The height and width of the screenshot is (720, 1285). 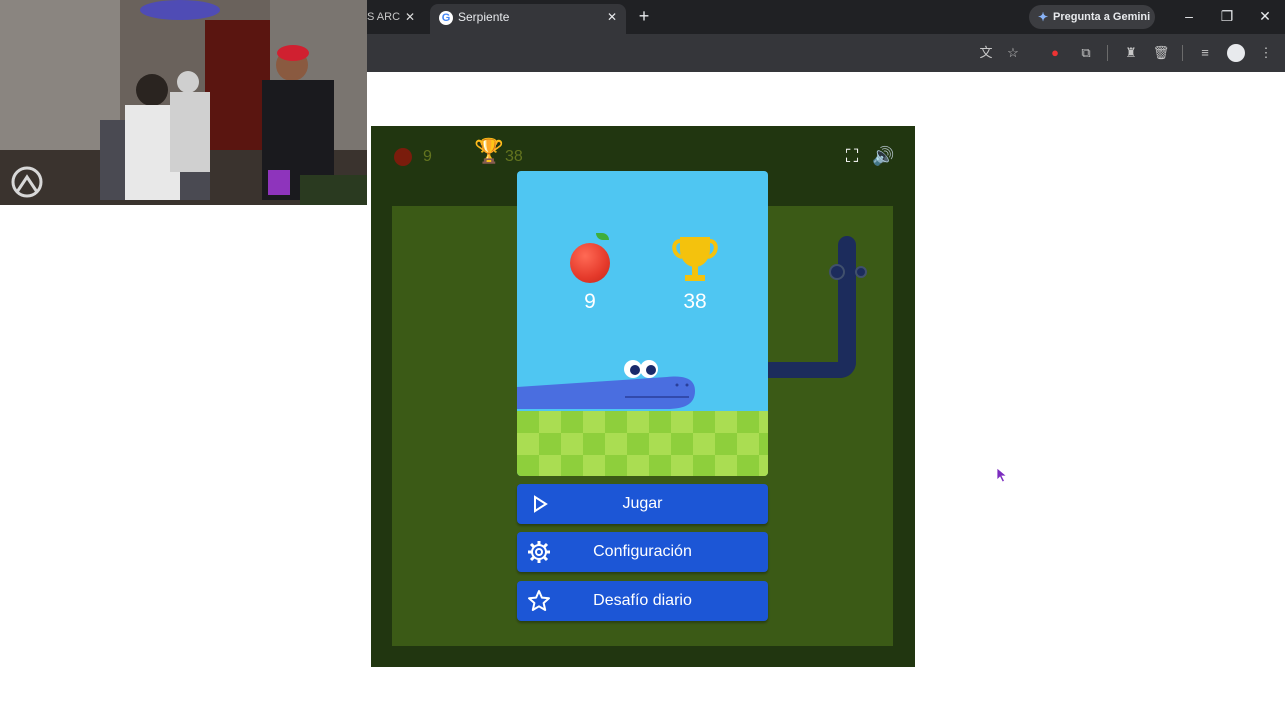 I want to click on fullscreen-icon: ⛶, so click(x=852, y=156).